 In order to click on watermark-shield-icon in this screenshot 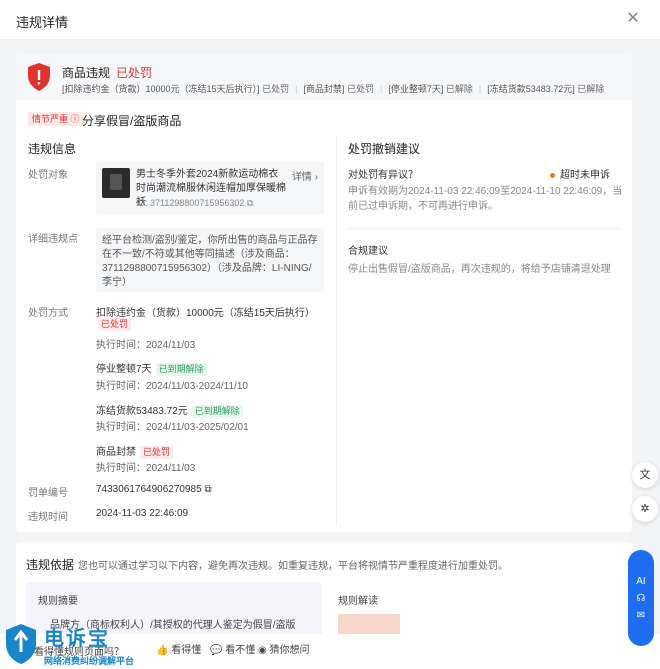, I will do `click(21, 644)`.